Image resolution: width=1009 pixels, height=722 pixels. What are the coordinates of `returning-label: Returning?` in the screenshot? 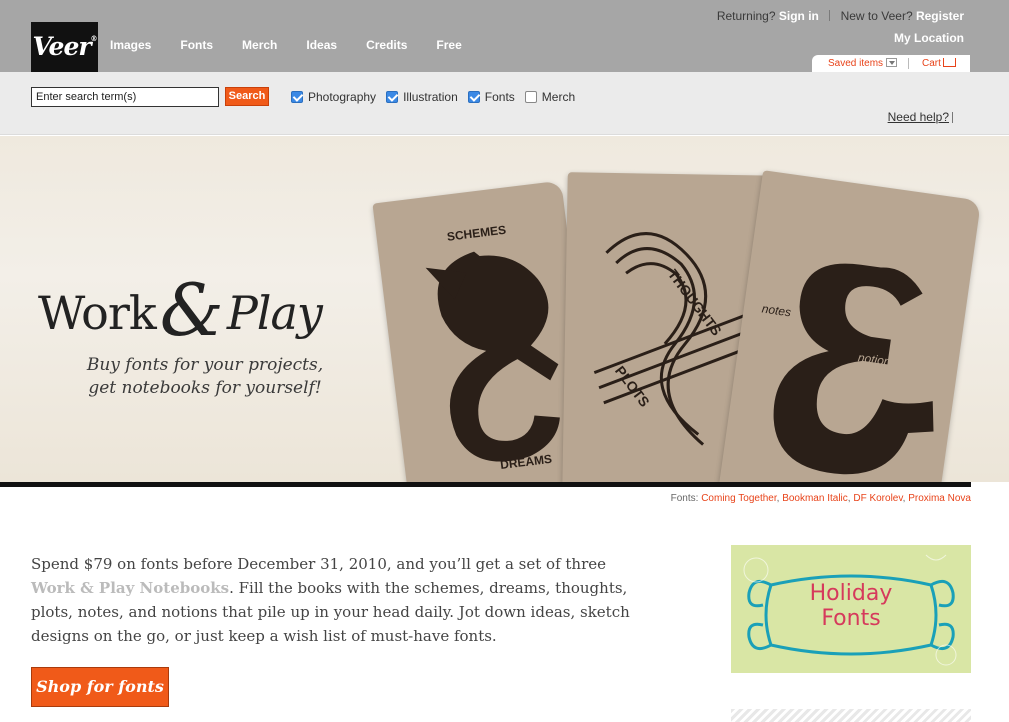 It's located at (746, 16).